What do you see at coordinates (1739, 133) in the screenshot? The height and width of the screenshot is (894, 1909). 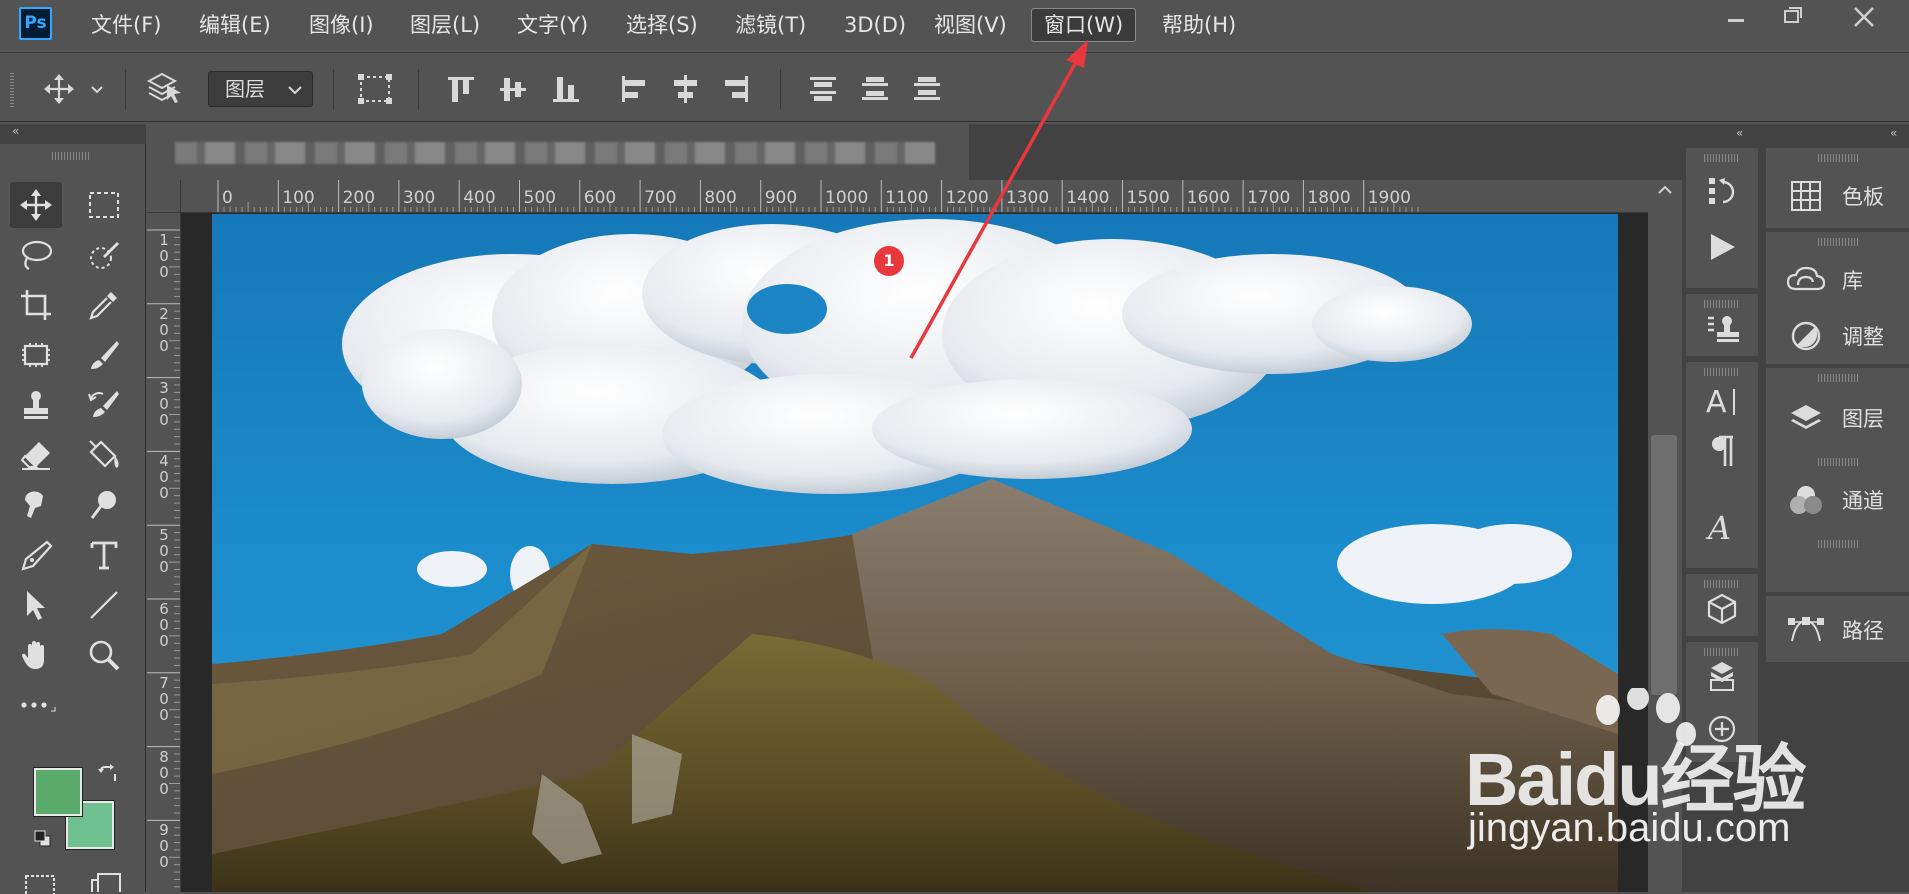 I see `collapse-icons-button: «` at bounding box center [1739, 133].